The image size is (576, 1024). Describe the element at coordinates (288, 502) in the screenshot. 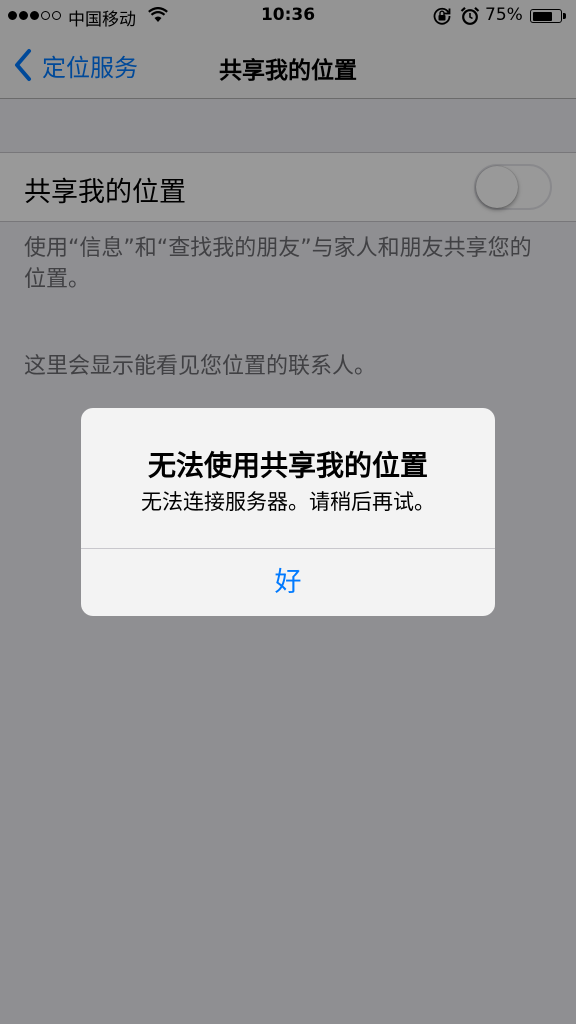

I see `alert-message: 无法连接服务器。请稍后再试。` at that location.